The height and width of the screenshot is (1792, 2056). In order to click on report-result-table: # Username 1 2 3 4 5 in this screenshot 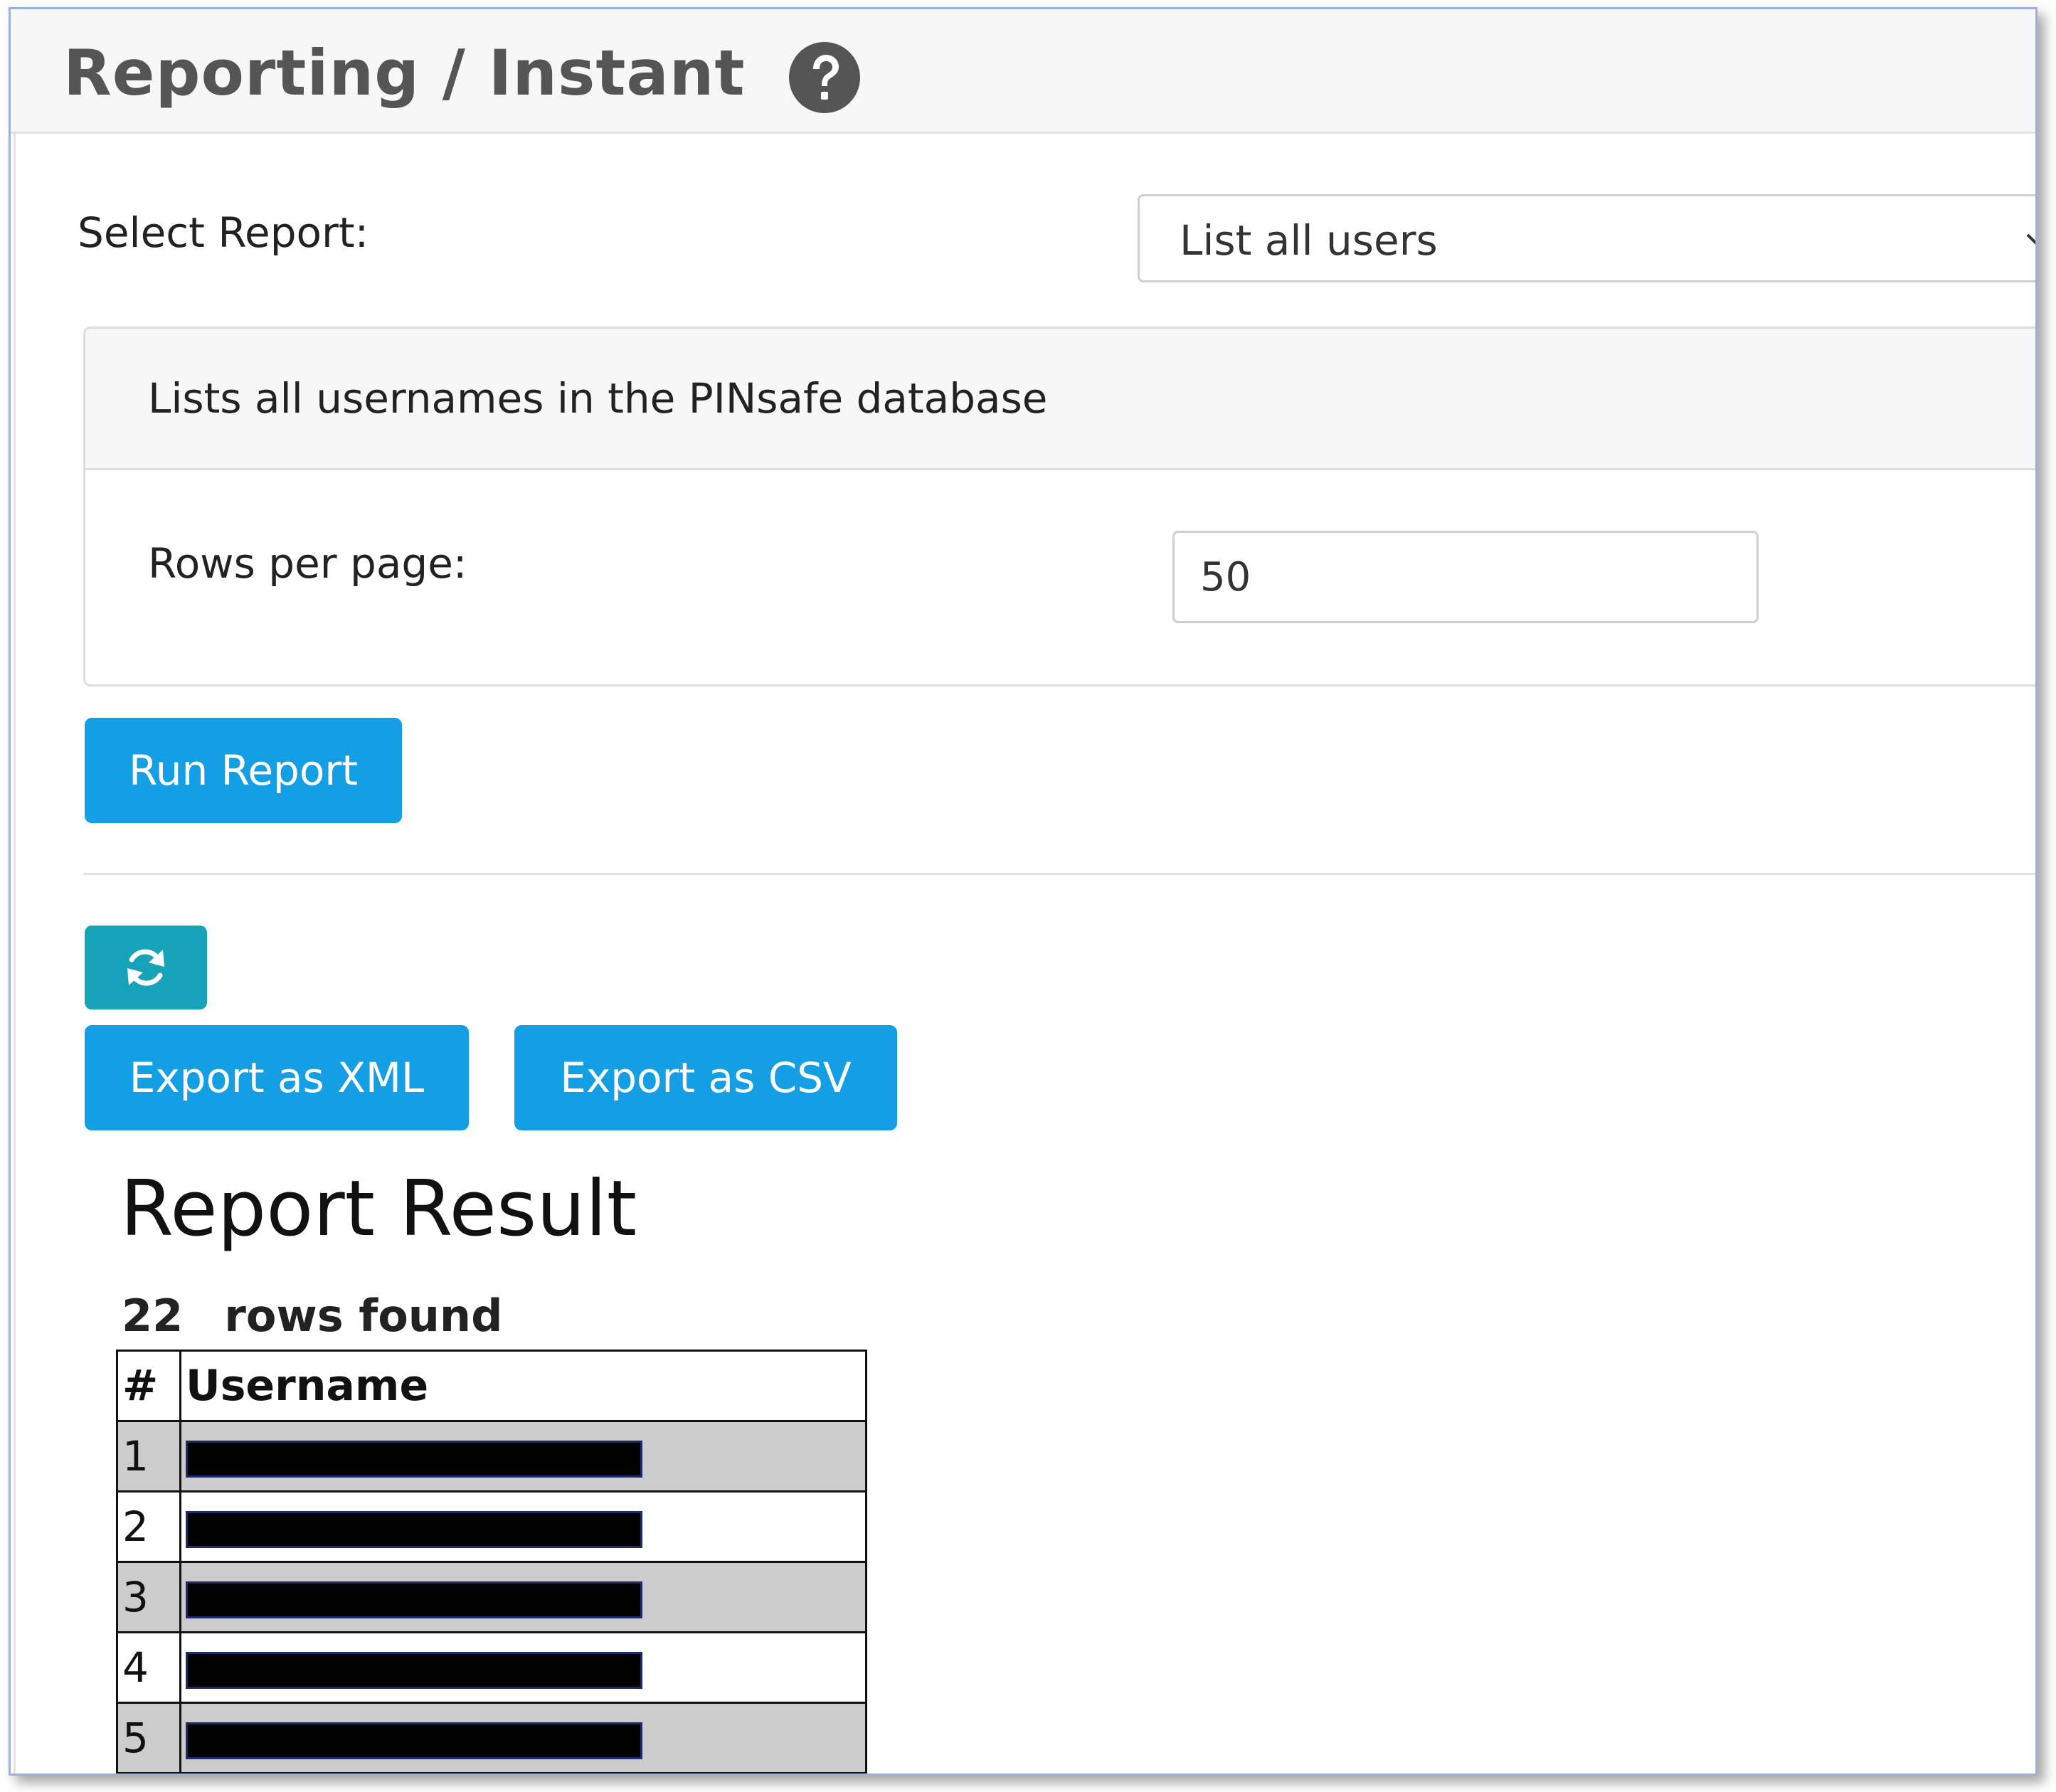, I will do `click(491, 1562)`.